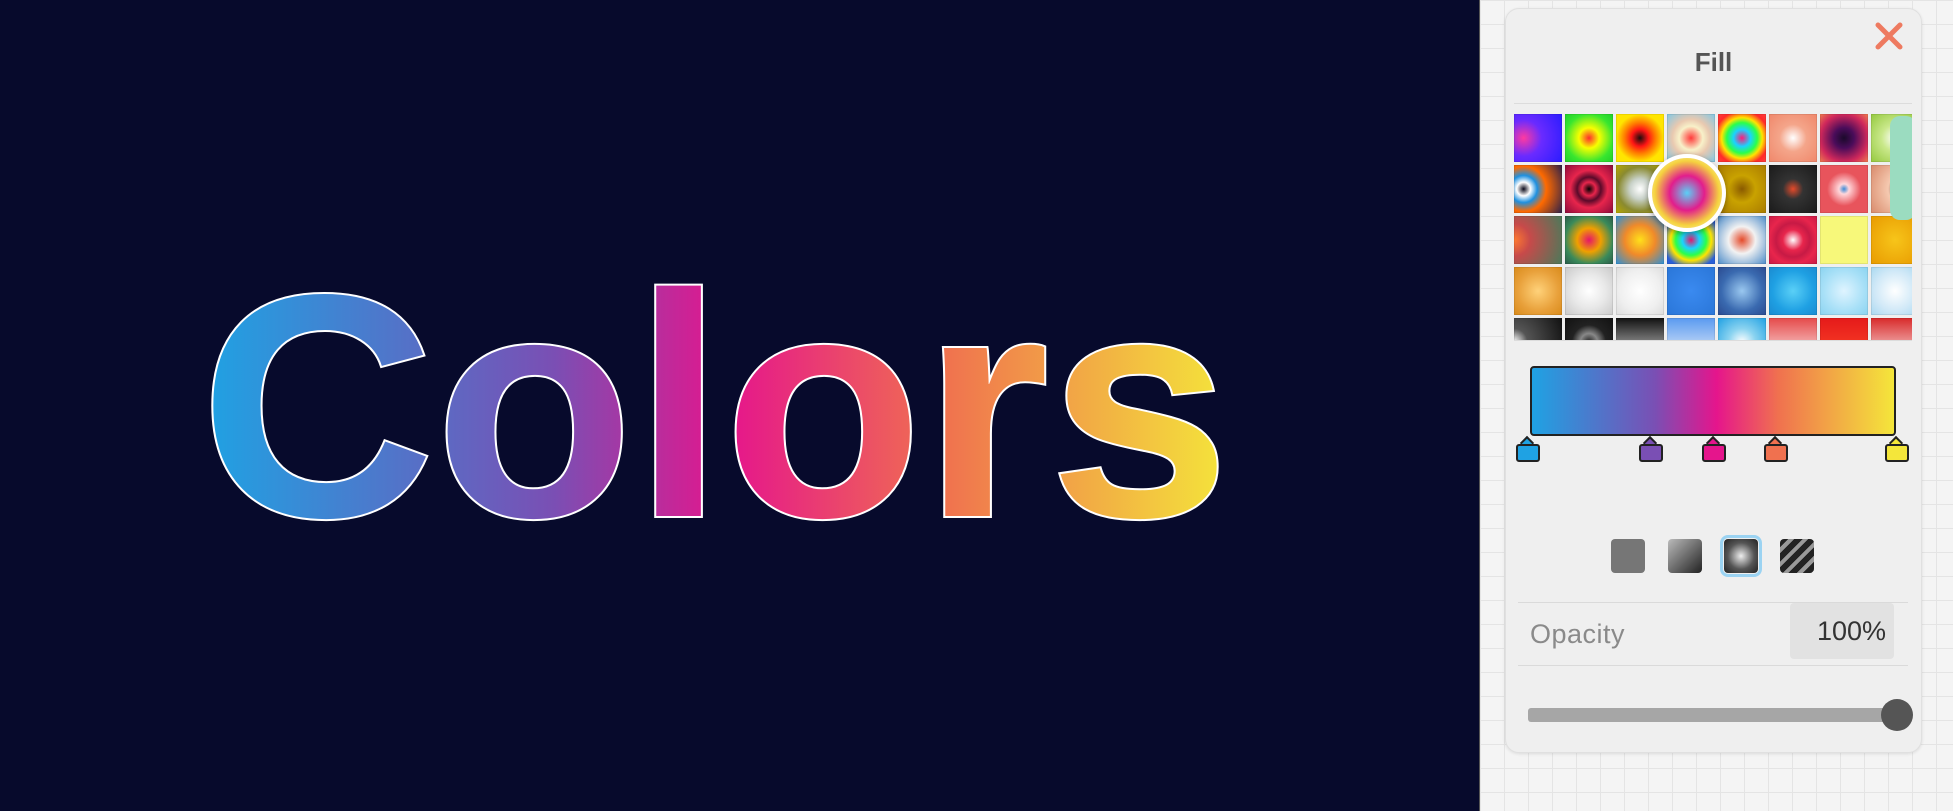  I want to click on opacity-label: Opacity, so click(1578, 634).